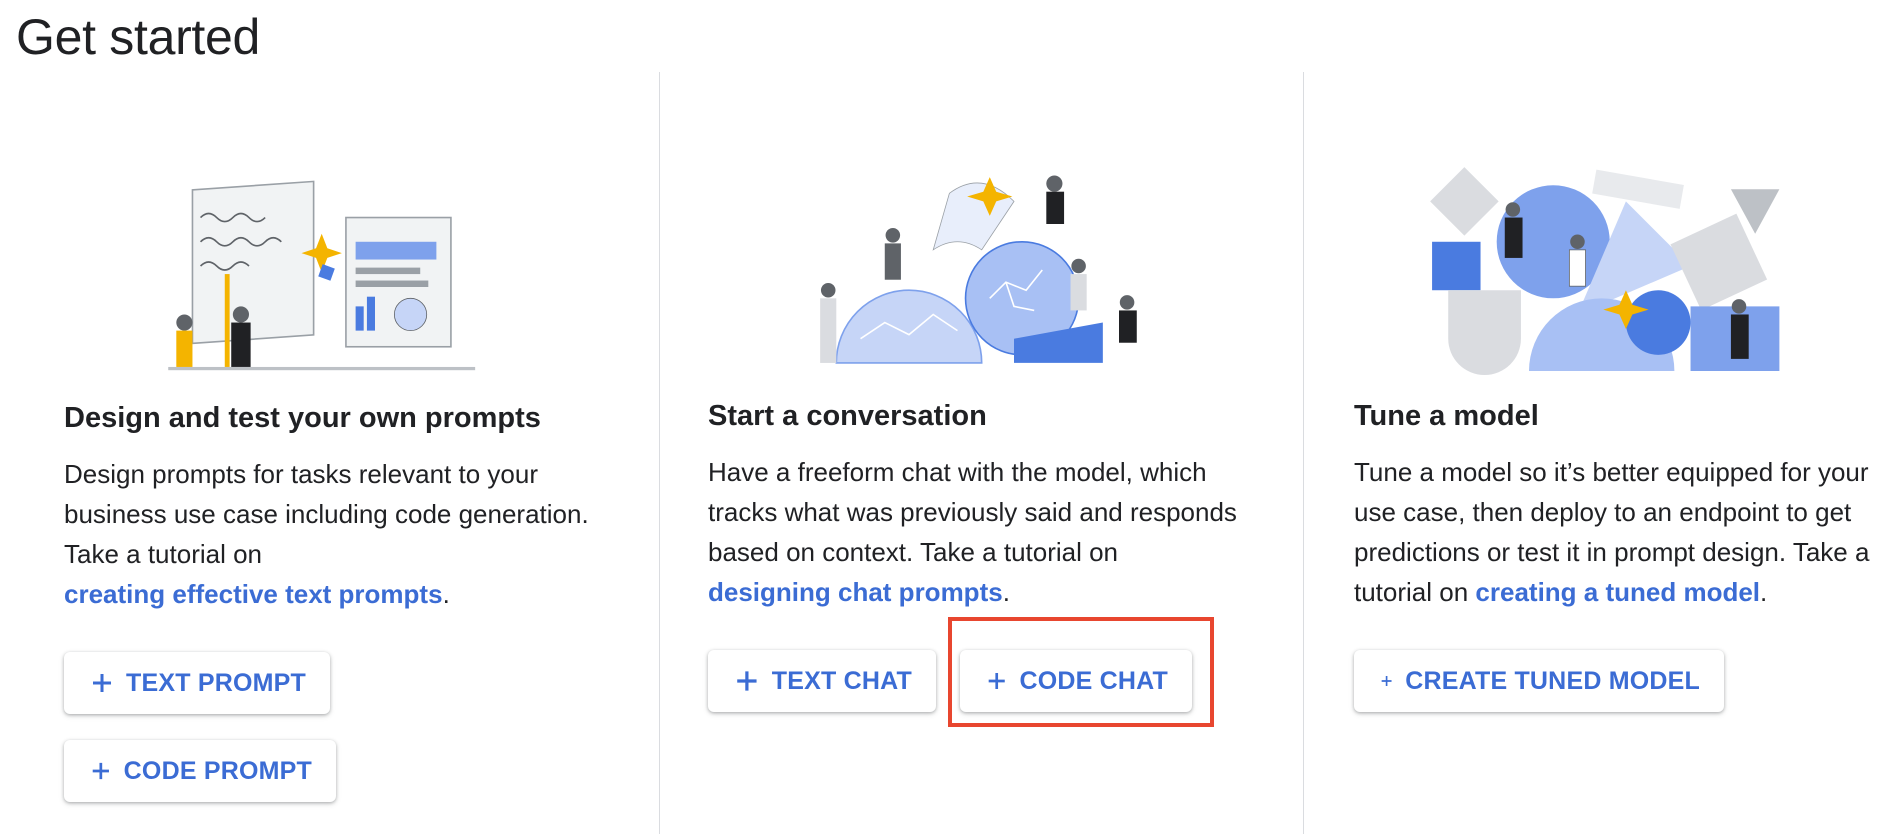 This screenshot has width=1902, height=834. Describe the element at coordinates (978, 269) in the screenshot. I see `conversation-illustration` at that location.